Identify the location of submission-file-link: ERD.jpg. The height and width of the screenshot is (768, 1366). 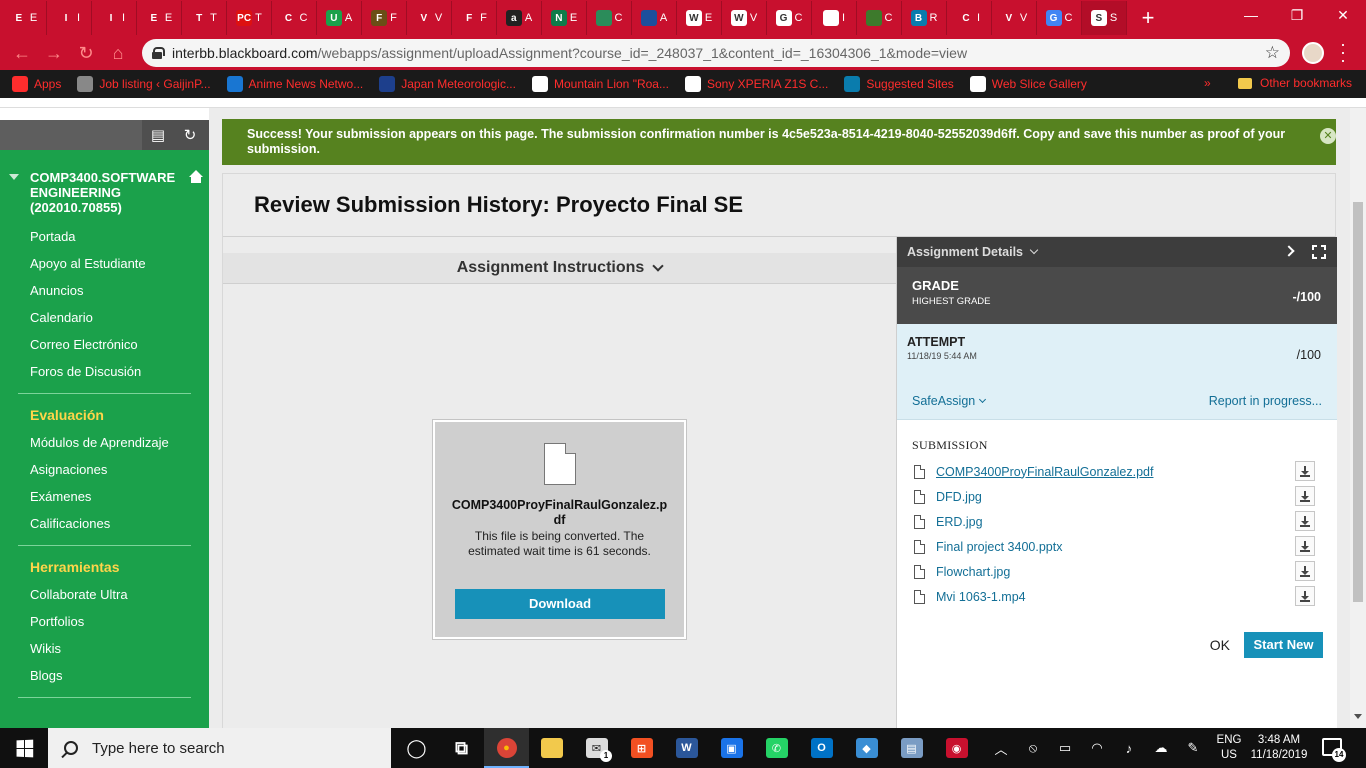
(959, 522).